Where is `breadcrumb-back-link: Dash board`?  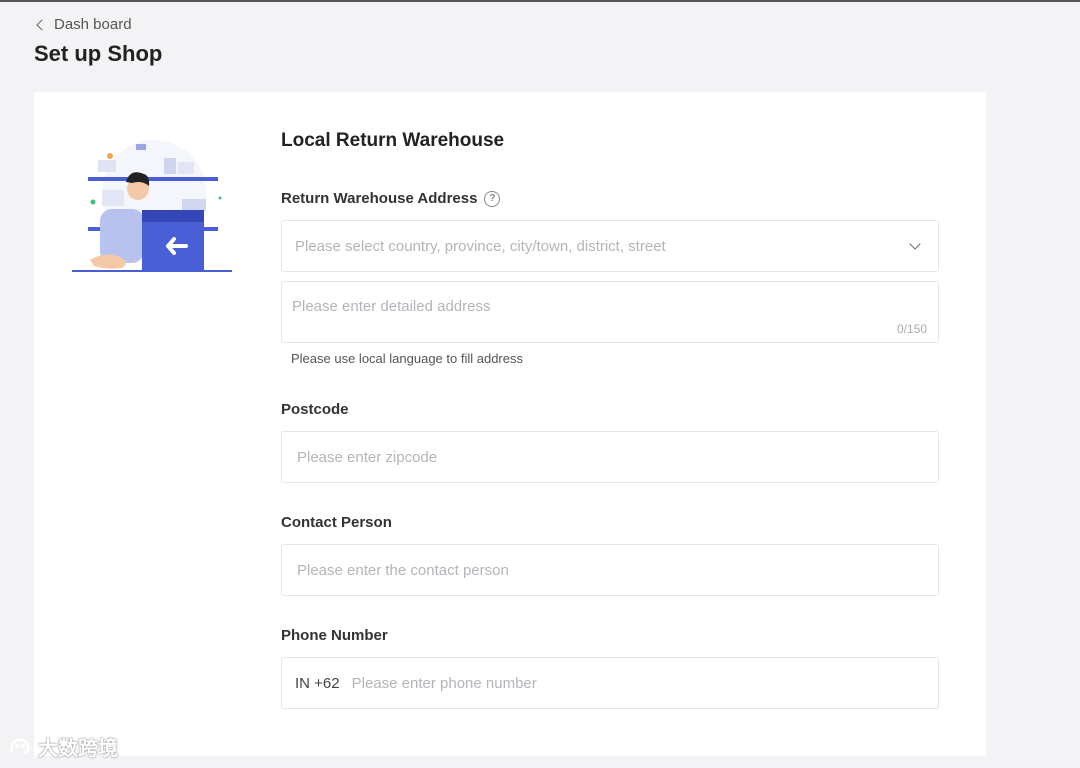 breadcrumb-back-link: Dash board is located at coordinates (84, 24).